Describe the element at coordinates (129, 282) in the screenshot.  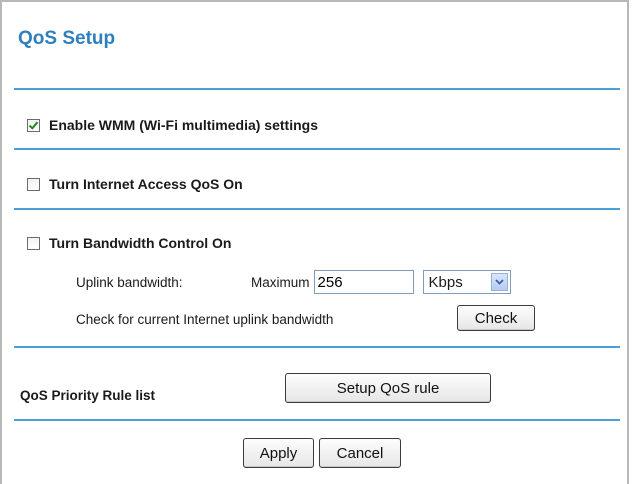
I see `uplink-label: Uplink bandwidth:` at that location.